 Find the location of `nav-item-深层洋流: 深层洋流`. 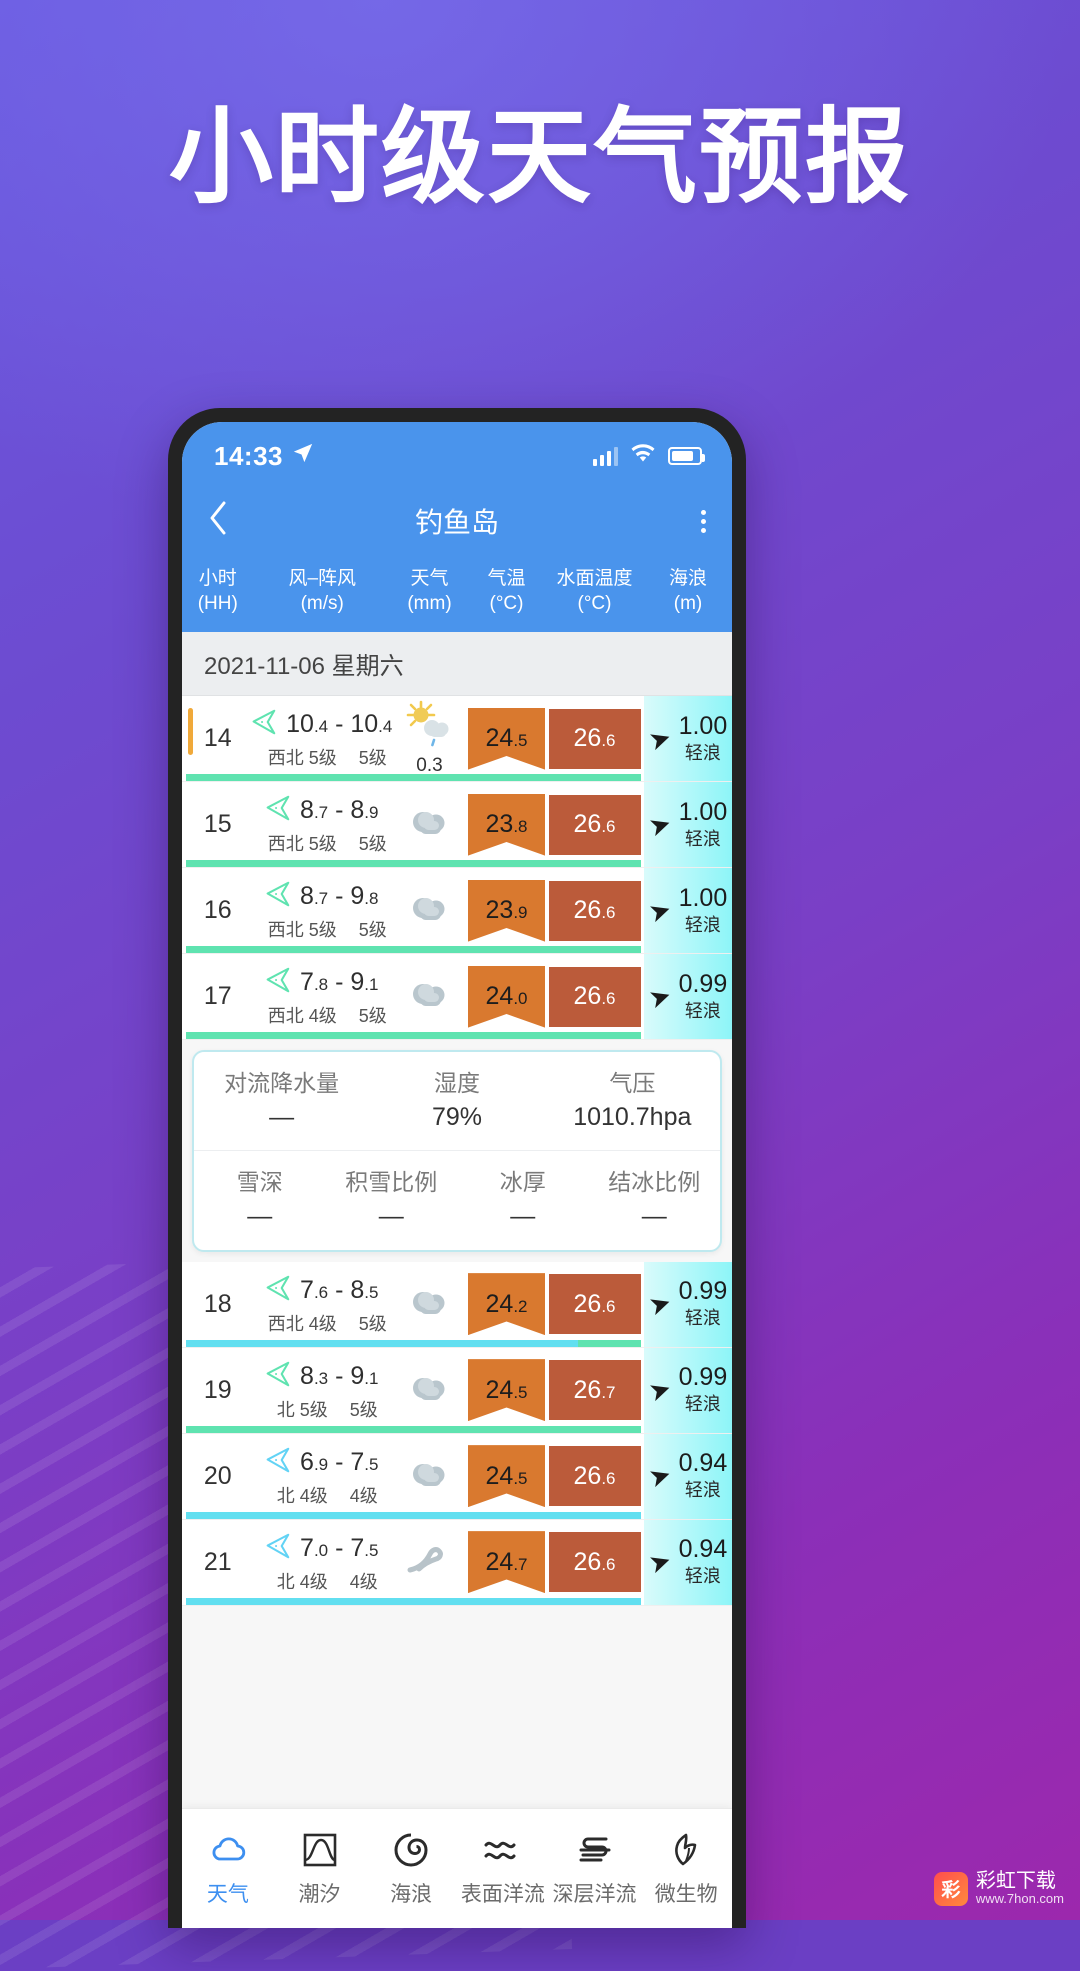

nav-item-深层洋流: 深层洋流 is located at coordinates (595, 1869).